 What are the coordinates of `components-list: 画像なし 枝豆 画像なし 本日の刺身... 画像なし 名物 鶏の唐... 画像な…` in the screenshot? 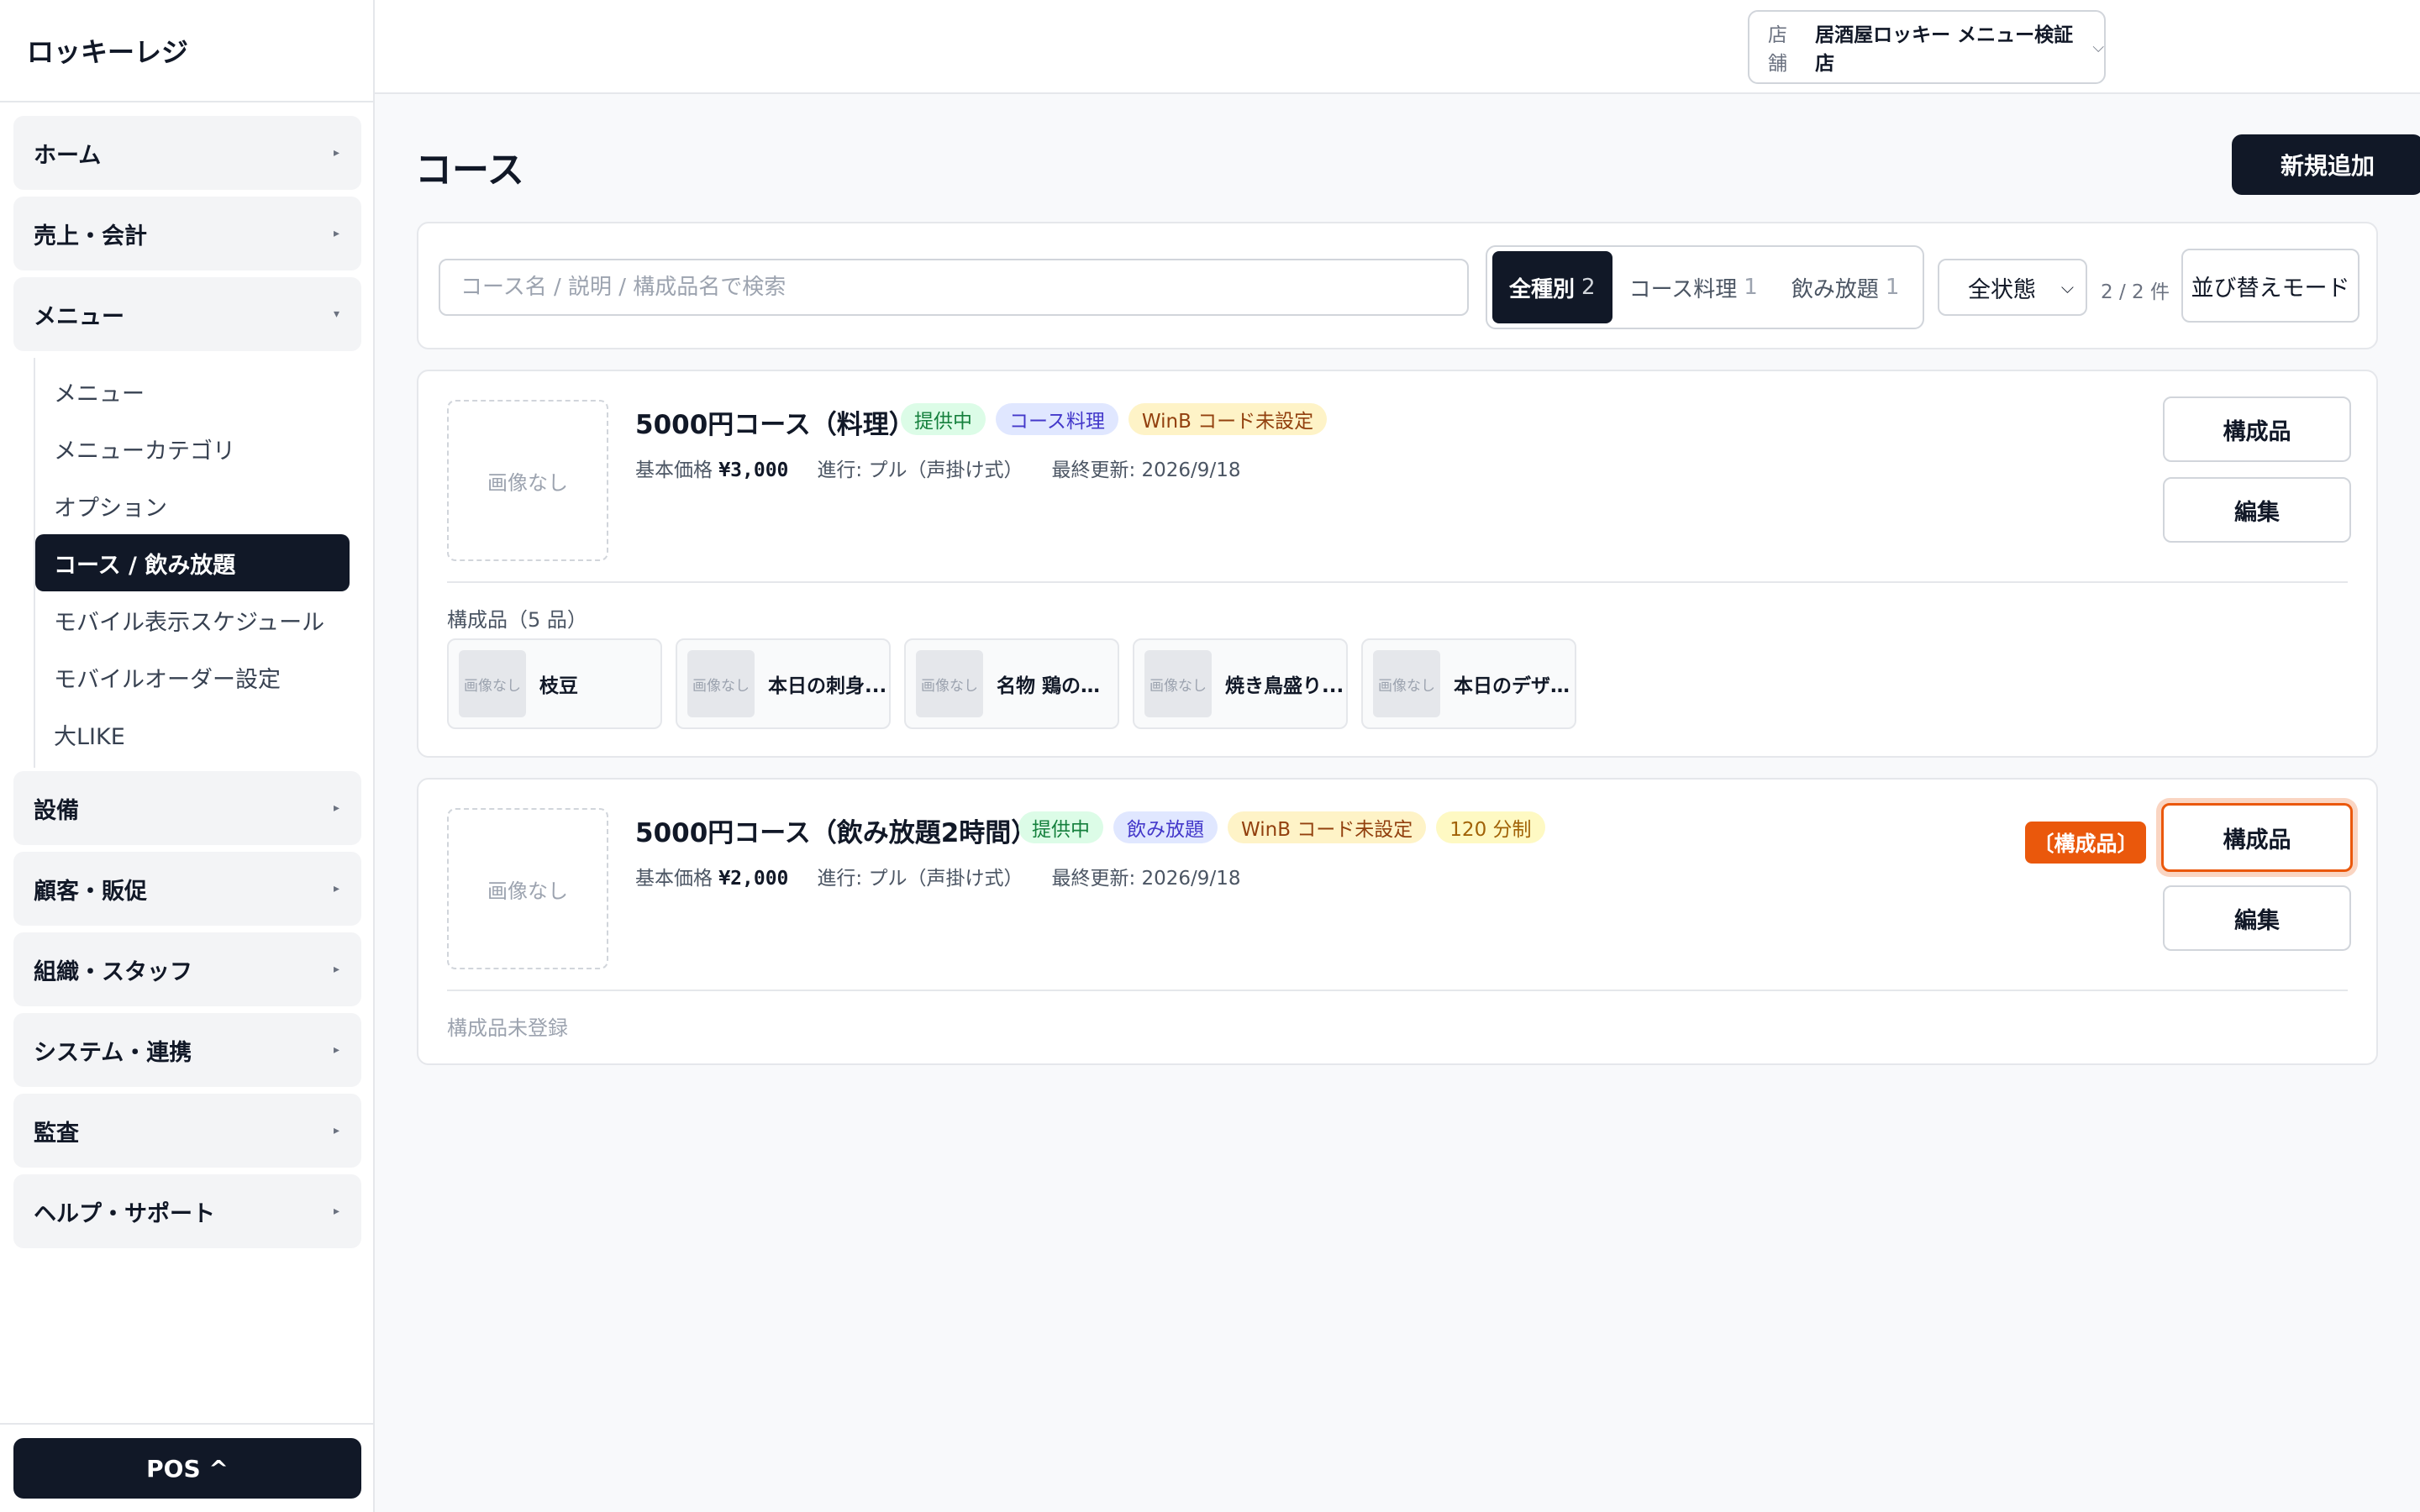 It's located at (1012, 683).